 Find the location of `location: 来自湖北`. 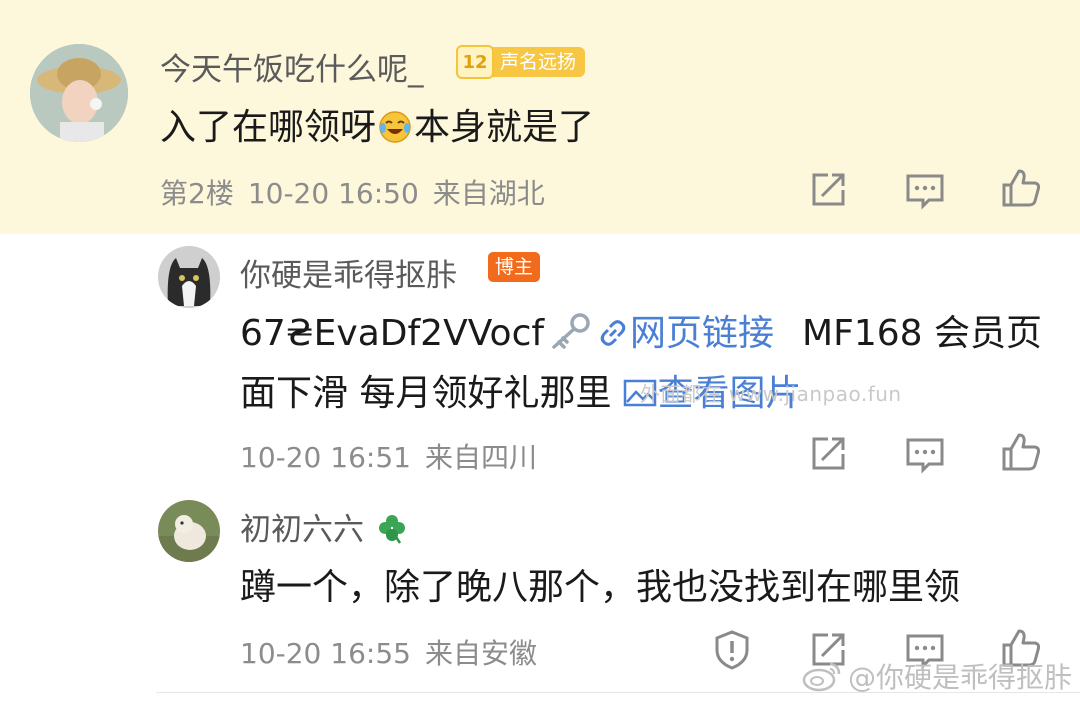

location: 来自湖北 is located at coordinates (488, 193).